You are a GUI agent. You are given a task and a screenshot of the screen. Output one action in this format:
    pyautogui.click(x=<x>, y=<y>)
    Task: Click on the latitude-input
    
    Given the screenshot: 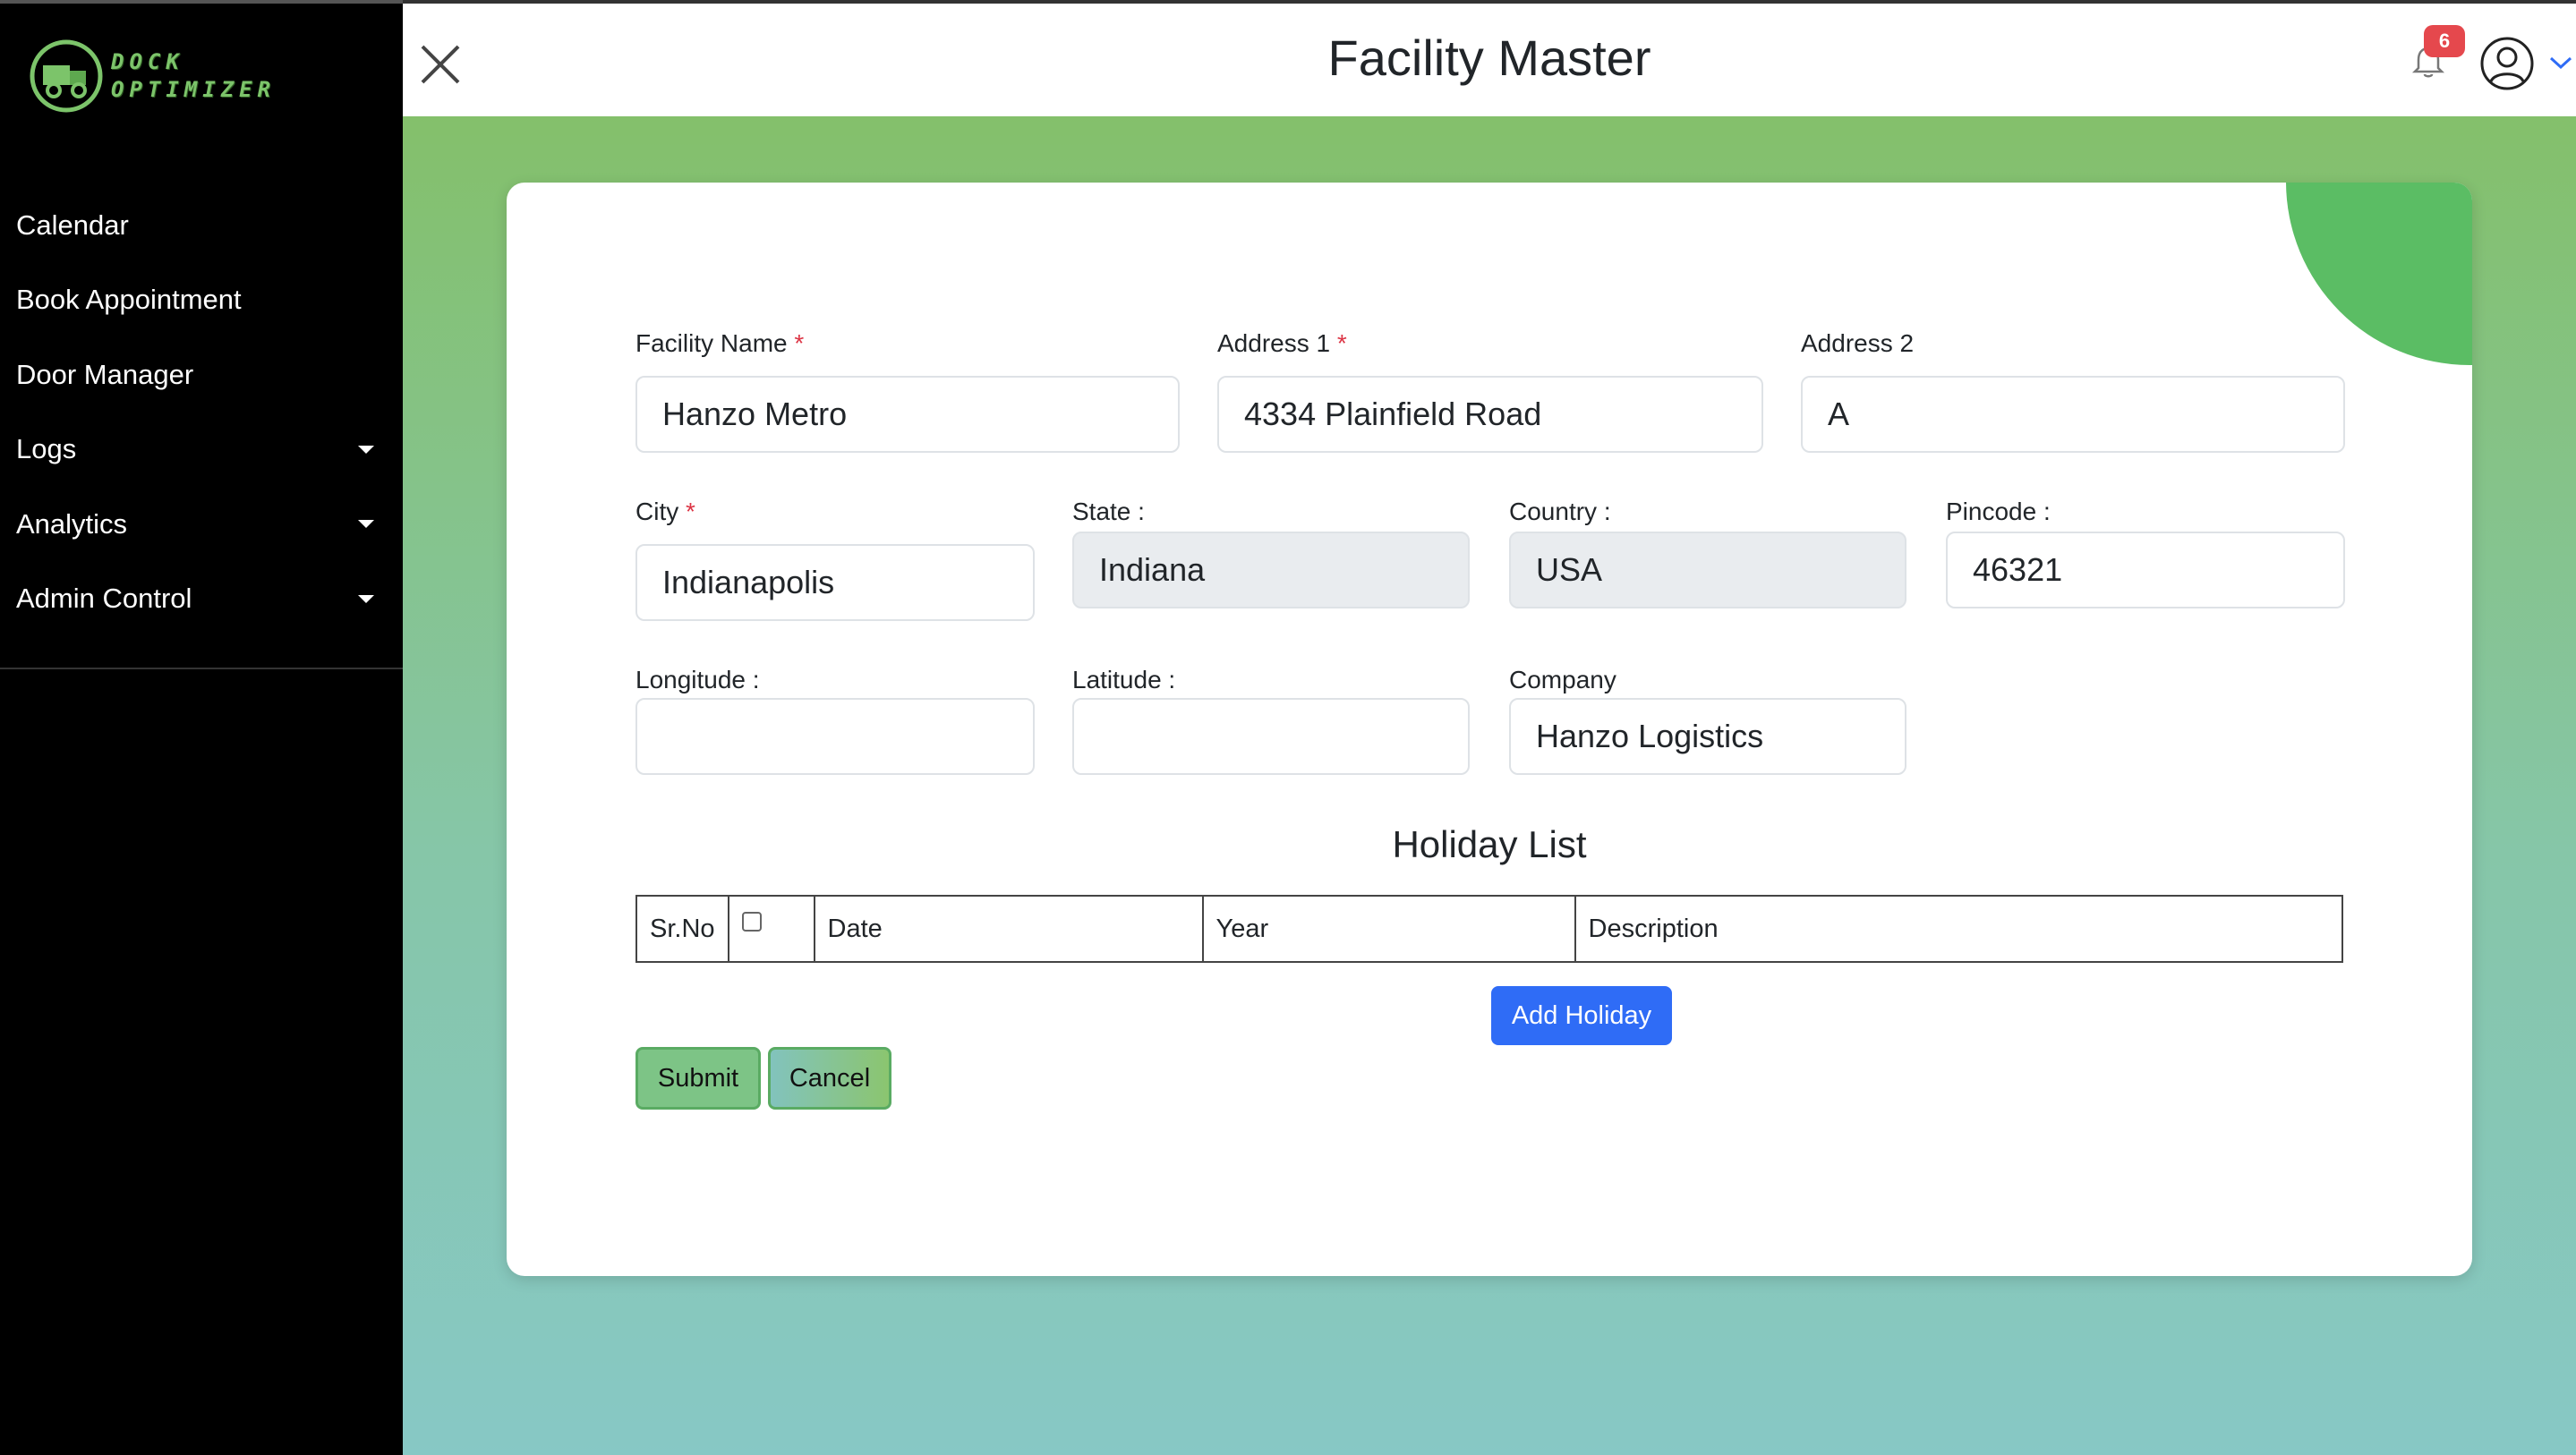 What is the action you would take?
    pyautogui.click(x=1271, y=736)
    